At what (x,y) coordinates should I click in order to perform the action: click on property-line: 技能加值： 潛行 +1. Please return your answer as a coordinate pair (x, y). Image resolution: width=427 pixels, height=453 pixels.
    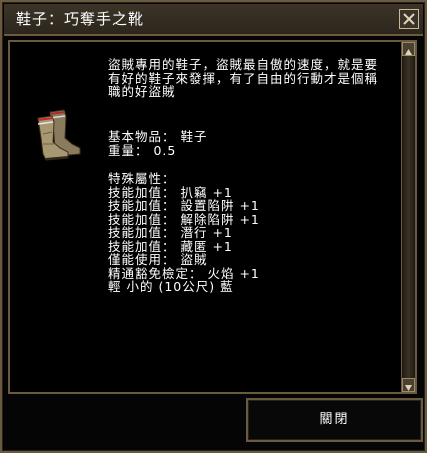
    Looking at the image, I should click on (170, 232).